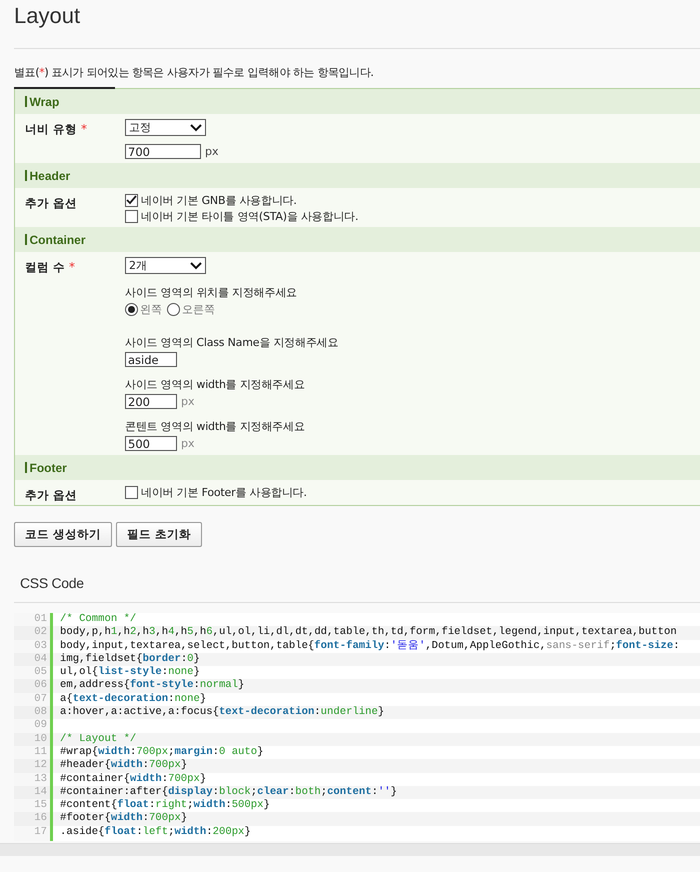  I want to click on code-value: both, so click(308, 792).